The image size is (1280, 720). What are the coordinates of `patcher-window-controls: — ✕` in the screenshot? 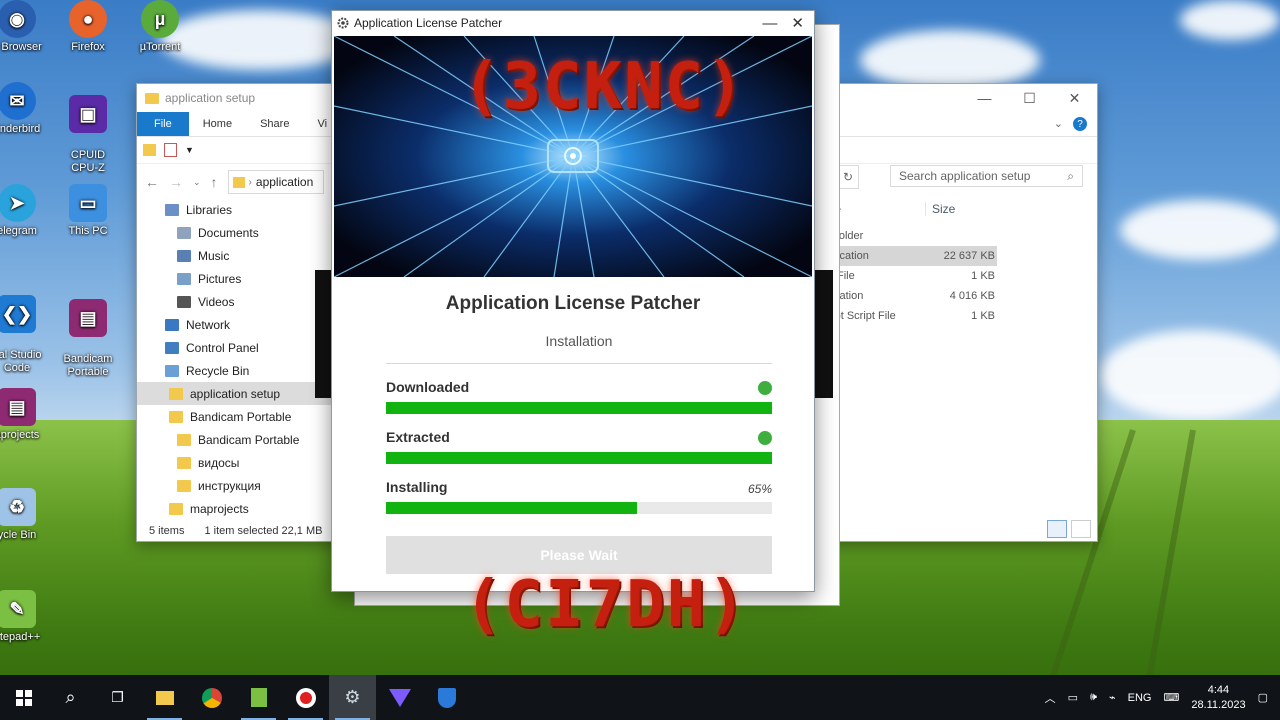 It's located at (786, 23).